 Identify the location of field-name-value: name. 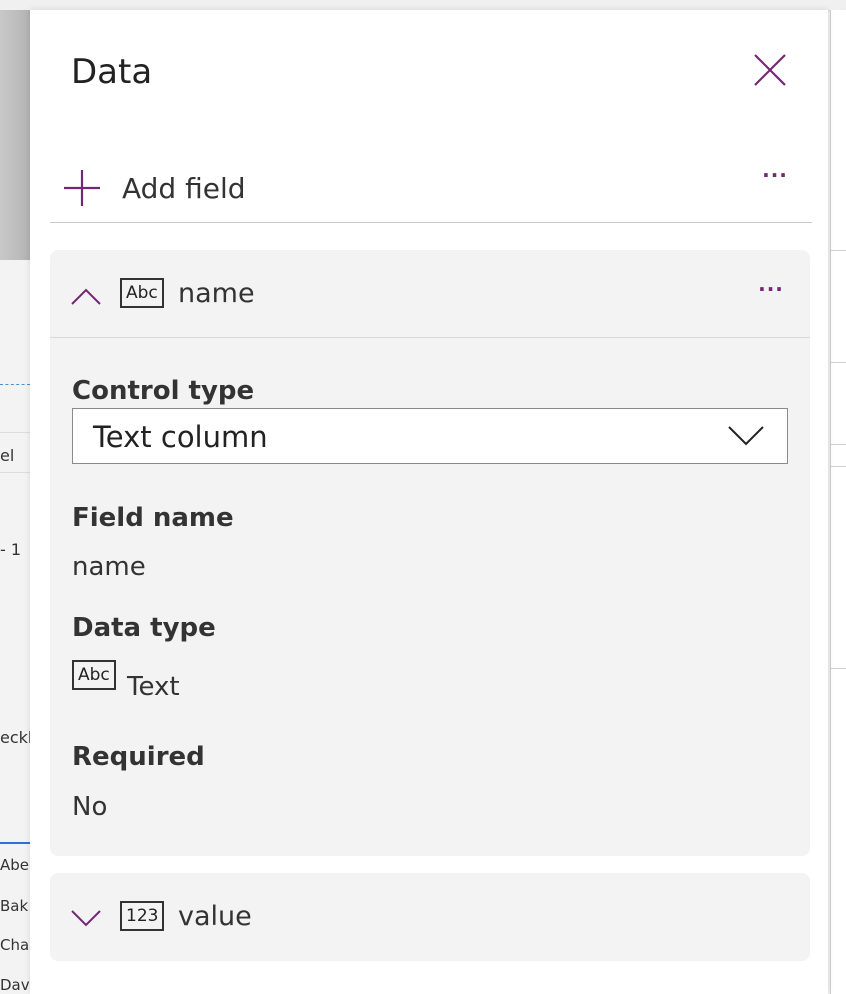
(109, 567).